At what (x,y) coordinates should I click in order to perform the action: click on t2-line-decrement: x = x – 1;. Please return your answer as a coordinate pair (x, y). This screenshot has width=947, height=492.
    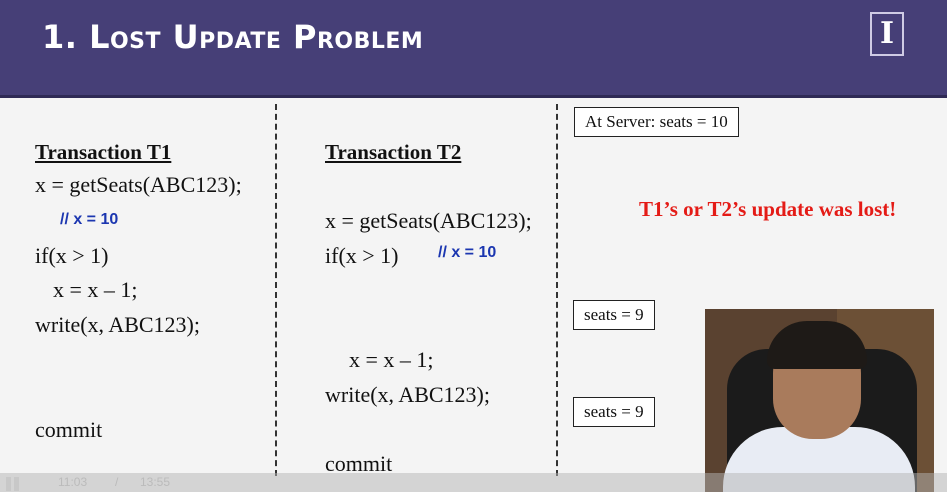
    Looking at the image, I should click on (391, 359).